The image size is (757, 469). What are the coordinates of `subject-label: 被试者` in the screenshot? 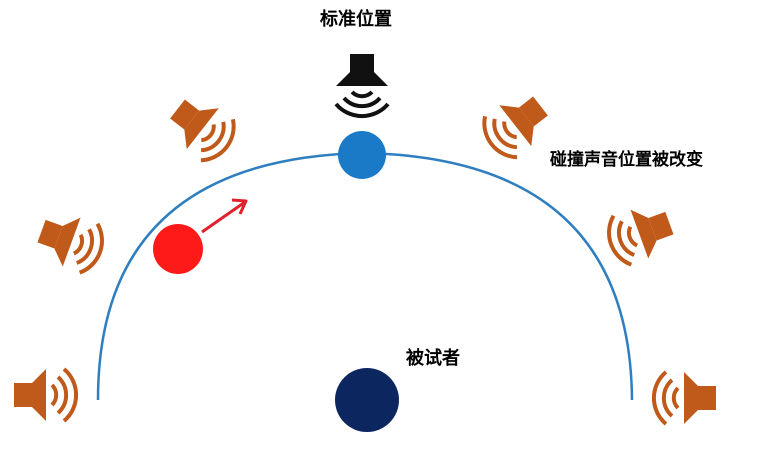 It's located at (433, 358).